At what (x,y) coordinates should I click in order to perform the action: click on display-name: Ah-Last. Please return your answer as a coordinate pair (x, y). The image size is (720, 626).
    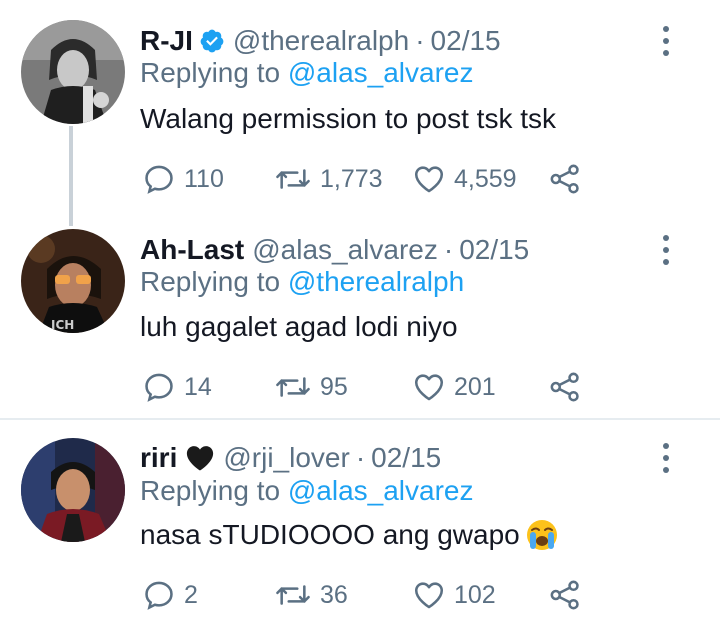
    Looking at the image, I should click on (192, 250).